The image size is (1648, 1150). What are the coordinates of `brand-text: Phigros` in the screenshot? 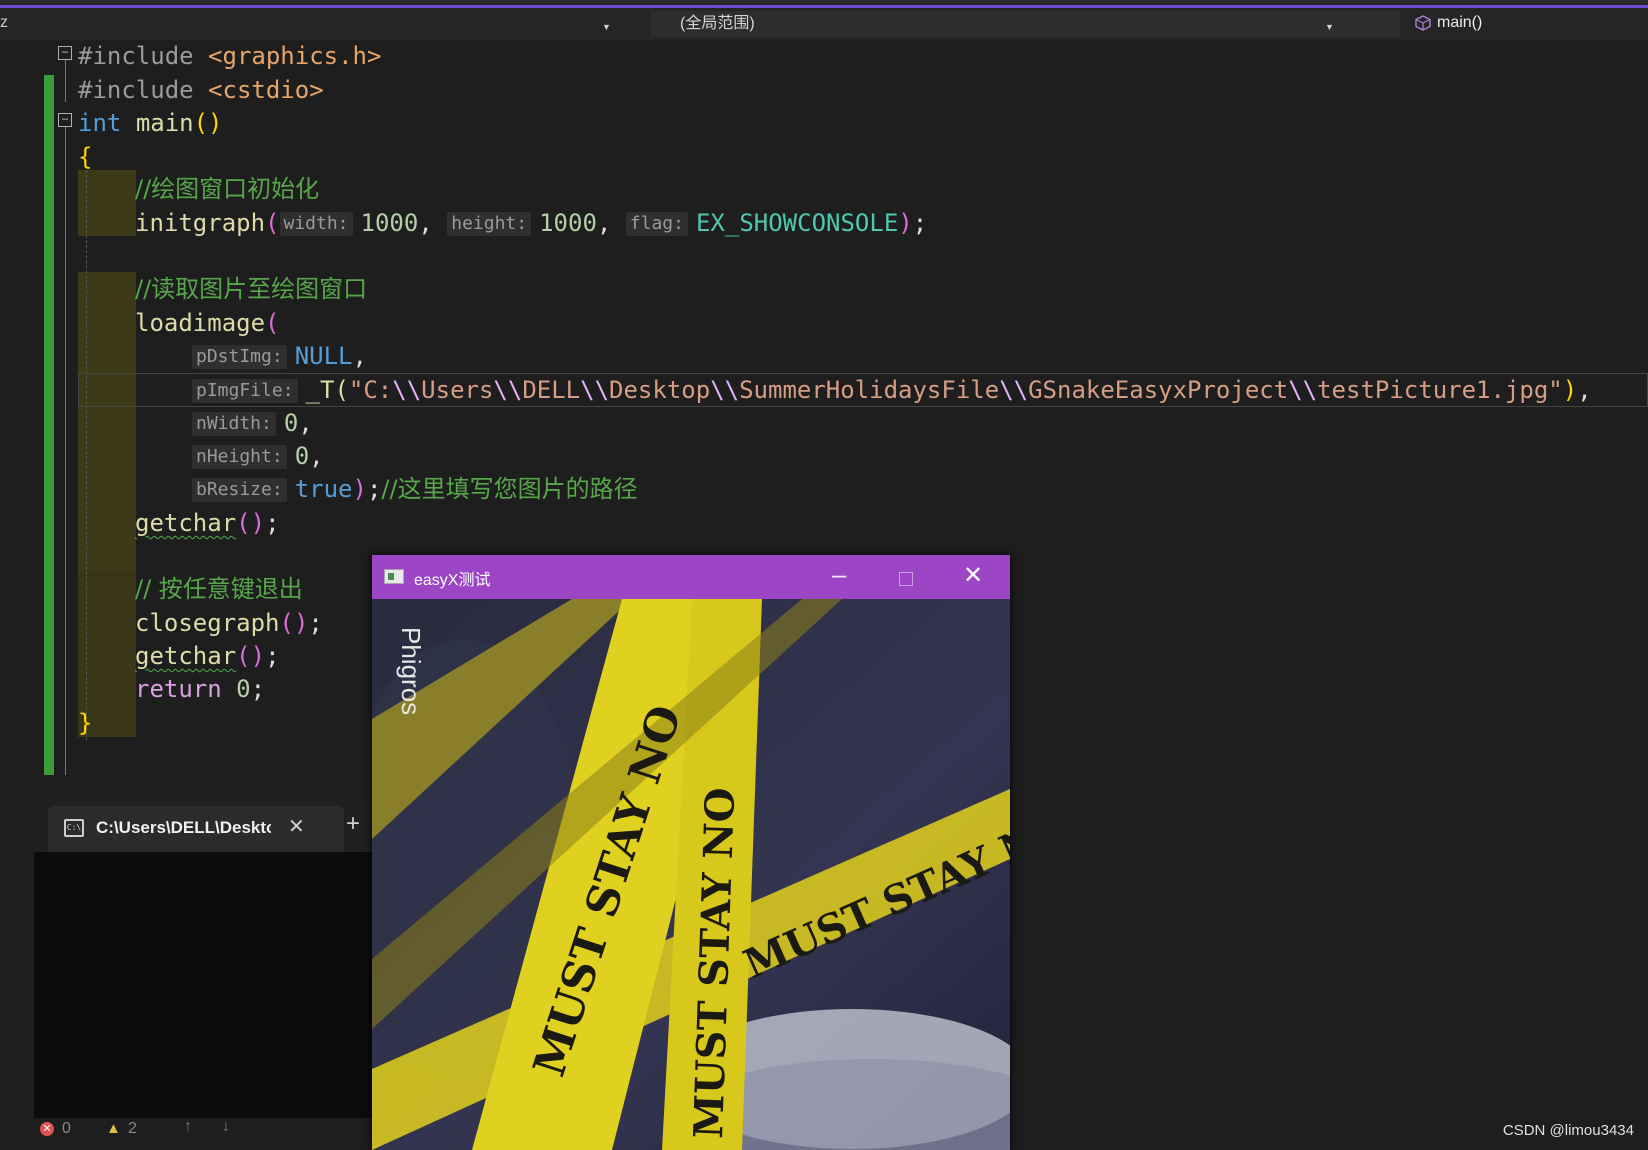 It's located at (411, 671).